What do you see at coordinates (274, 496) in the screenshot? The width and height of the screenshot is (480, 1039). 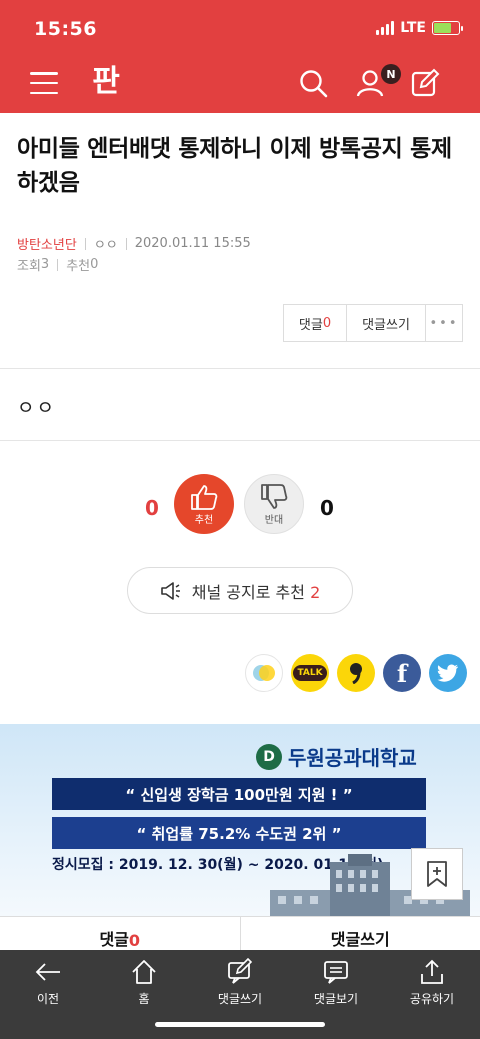 I see `thumbs-down-icon` at bounding box center [274, 496].